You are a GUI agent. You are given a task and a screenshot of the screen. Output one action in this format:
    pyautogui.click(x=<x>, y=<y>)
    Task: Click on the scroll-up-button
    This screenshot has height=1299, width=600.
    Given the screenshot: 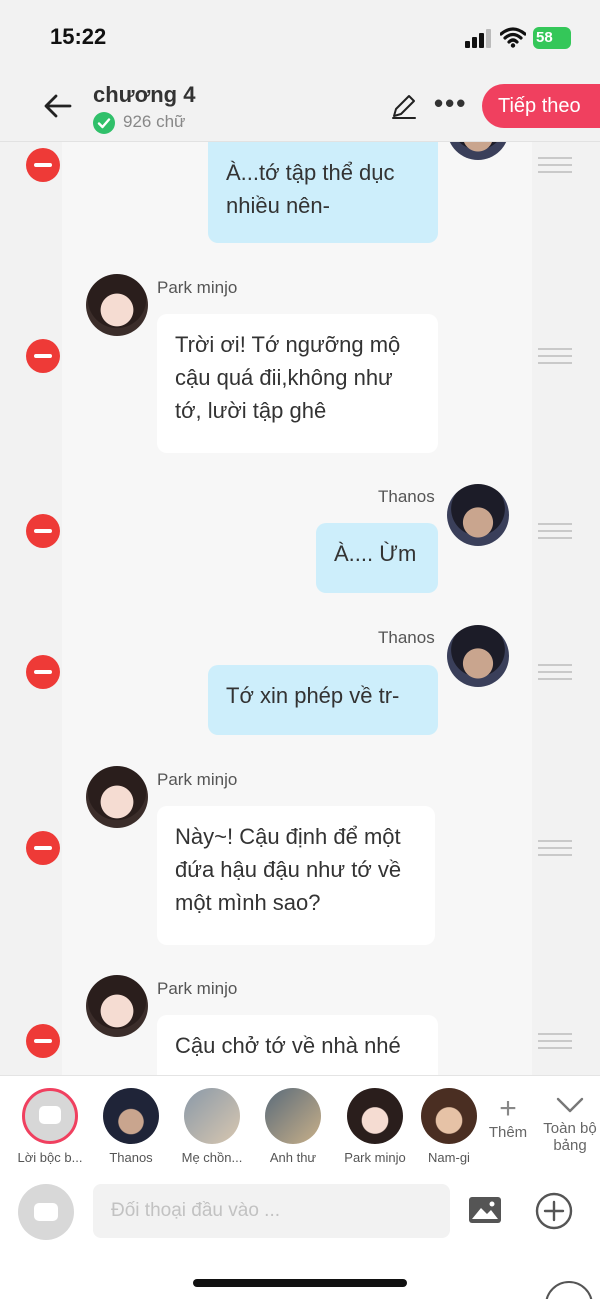 What is the action you would take?
    pyautogui.click(x=569, y=1290)
    